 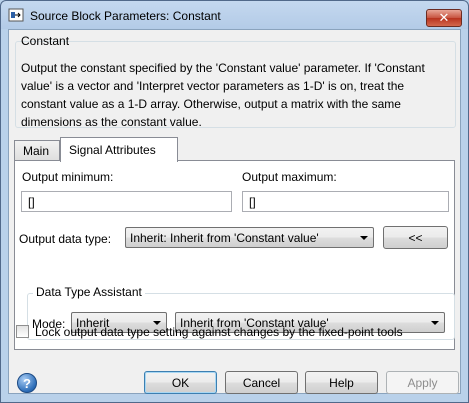 What do you see at coordinates (125, 16) in the screenshot?
I see `window-title: Source Block Parameters: Constant` at bounding box center [125, 16].